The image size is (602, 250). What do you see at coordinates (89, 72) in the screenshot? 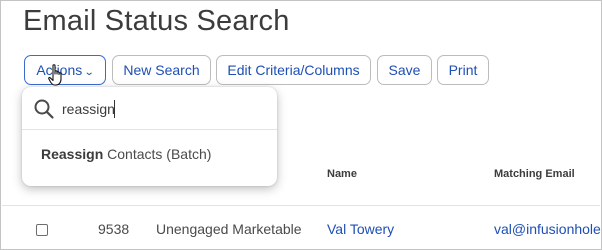
I see `chevron-down-icon: ⌄` at bounding box center [89, 72].